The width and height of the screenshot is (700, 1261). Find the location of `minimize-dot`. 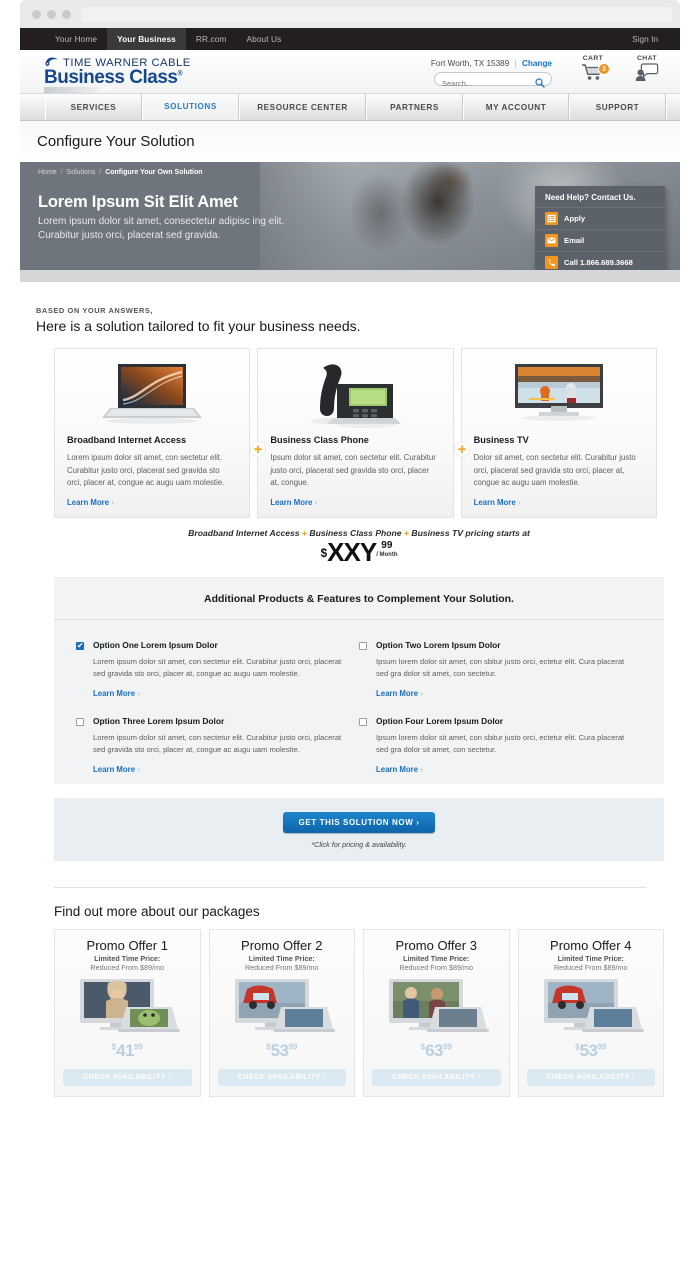

minimize-dot is located at coordinates (51, 14).